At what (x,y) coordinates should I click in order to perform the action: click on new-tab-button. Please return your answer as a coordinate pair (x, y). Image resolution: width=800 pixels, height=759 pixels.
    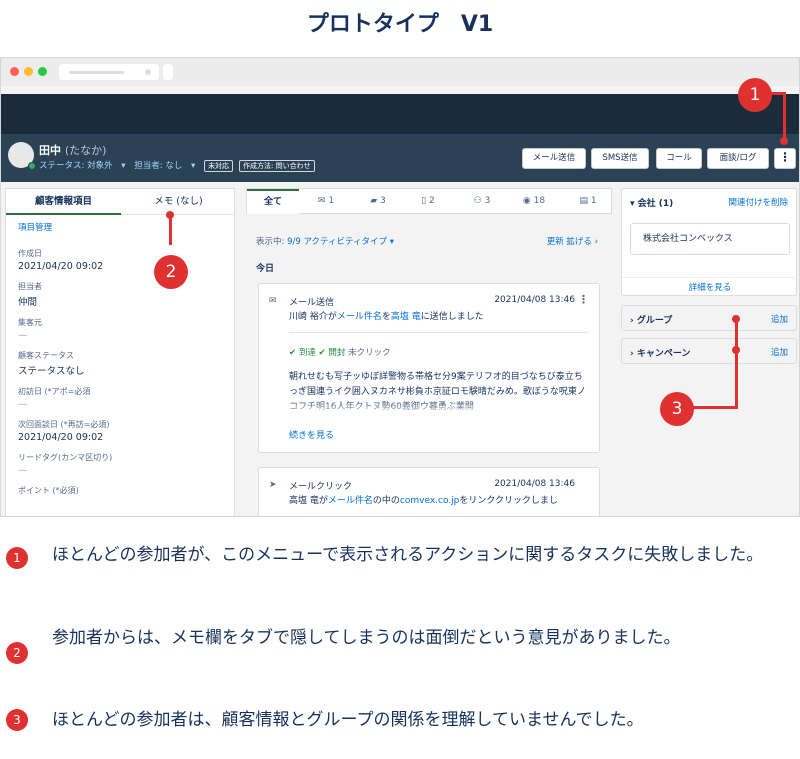
    Looking at the image, I should click on (168, 72).